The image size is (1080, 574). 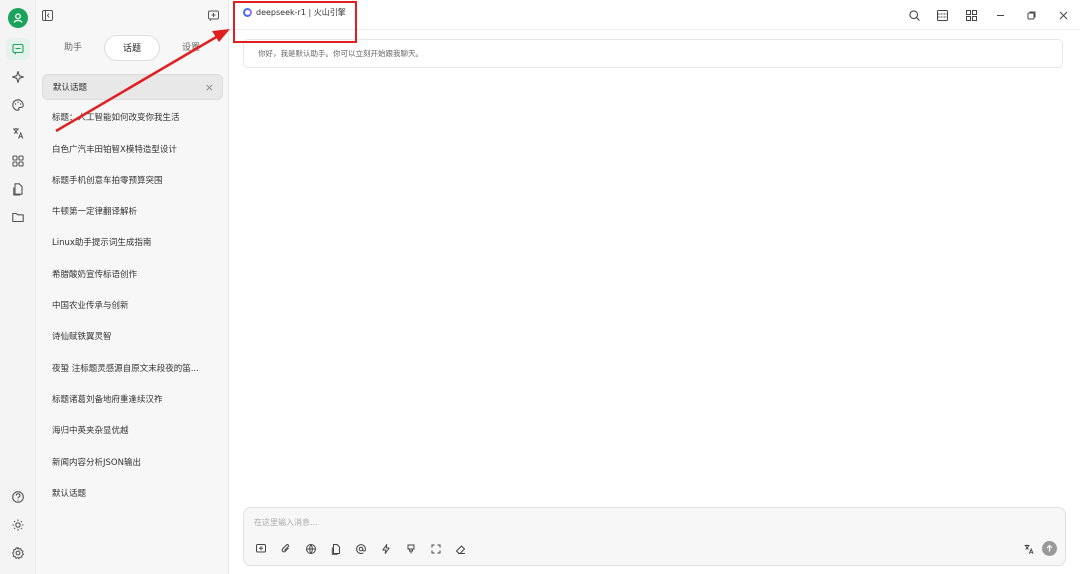 I want to click on settings-icon, so click(x=18, y=553).